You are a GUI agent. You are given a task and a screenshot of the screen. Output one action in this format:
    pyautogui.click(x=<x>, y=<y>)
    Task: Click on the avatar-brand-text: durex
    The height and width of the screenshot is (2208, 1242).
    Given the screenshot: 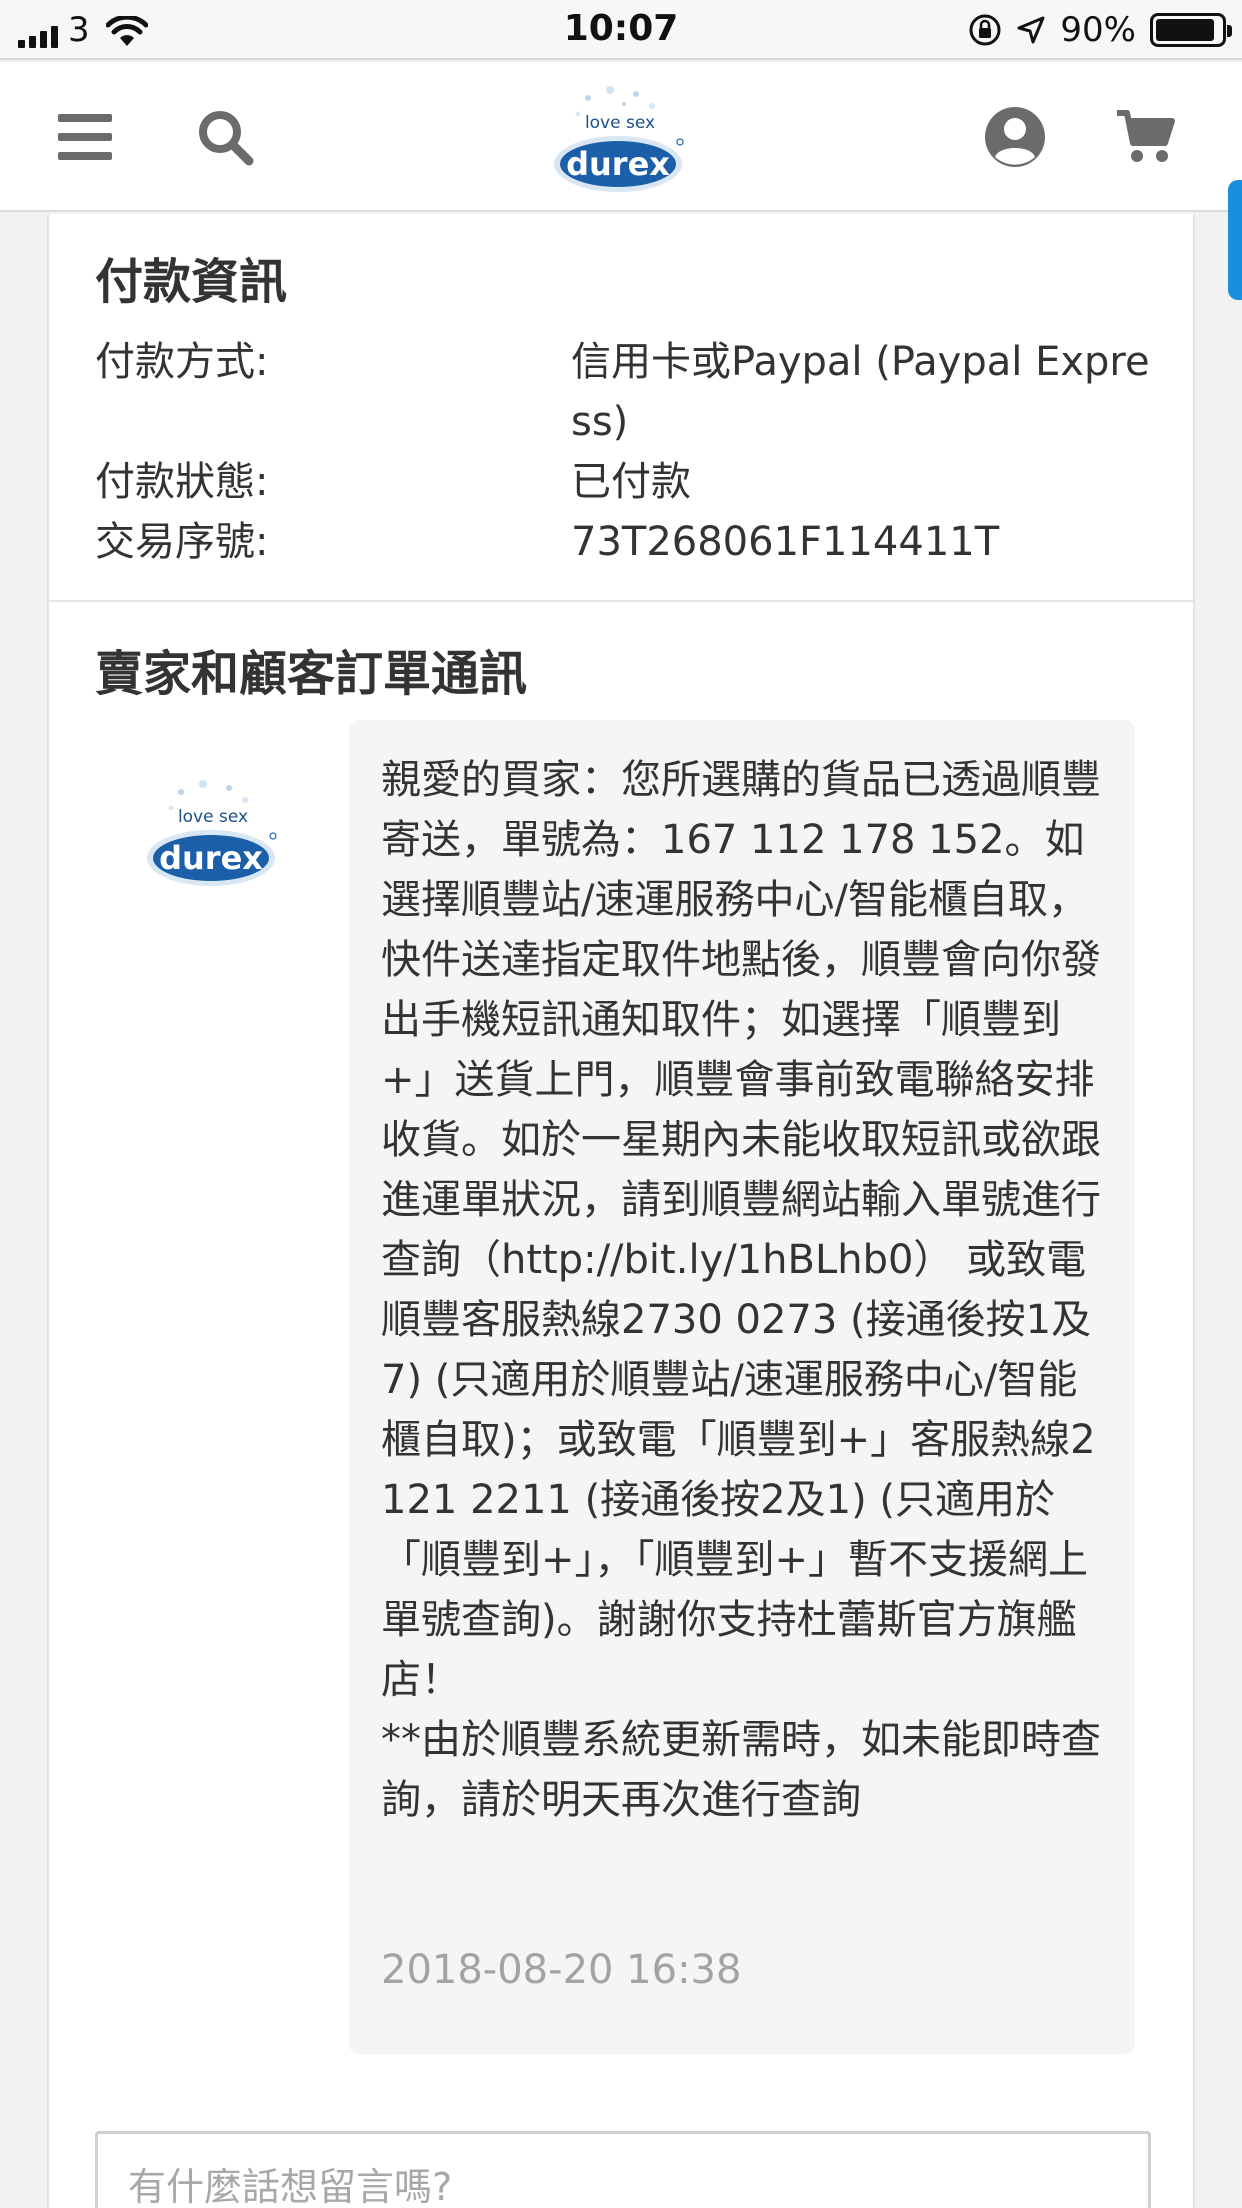 What is the action you would take?
    pyautogui.click(x=211, y=858)
    